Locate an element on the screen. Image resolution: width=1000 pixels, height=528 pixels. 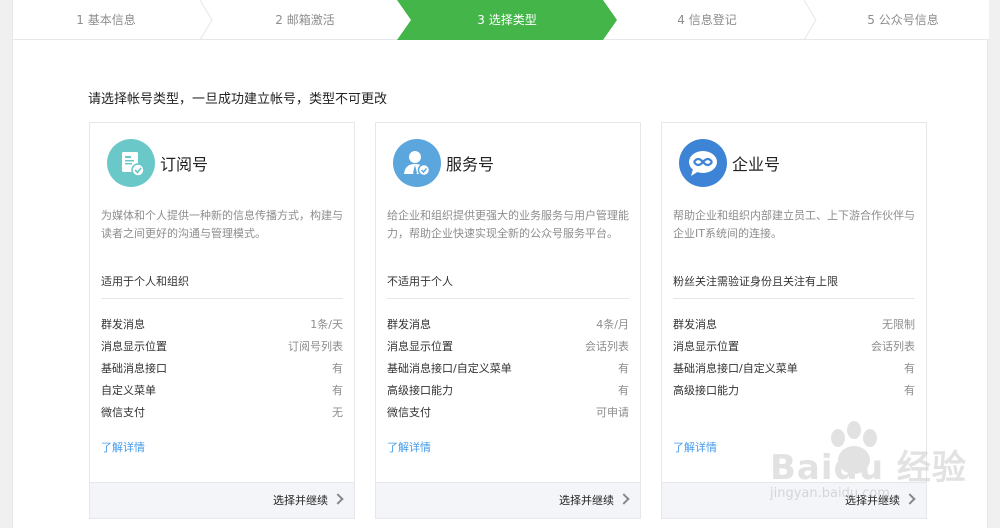
feature-row: 微信支付无 is located at coordinates (222, 412).